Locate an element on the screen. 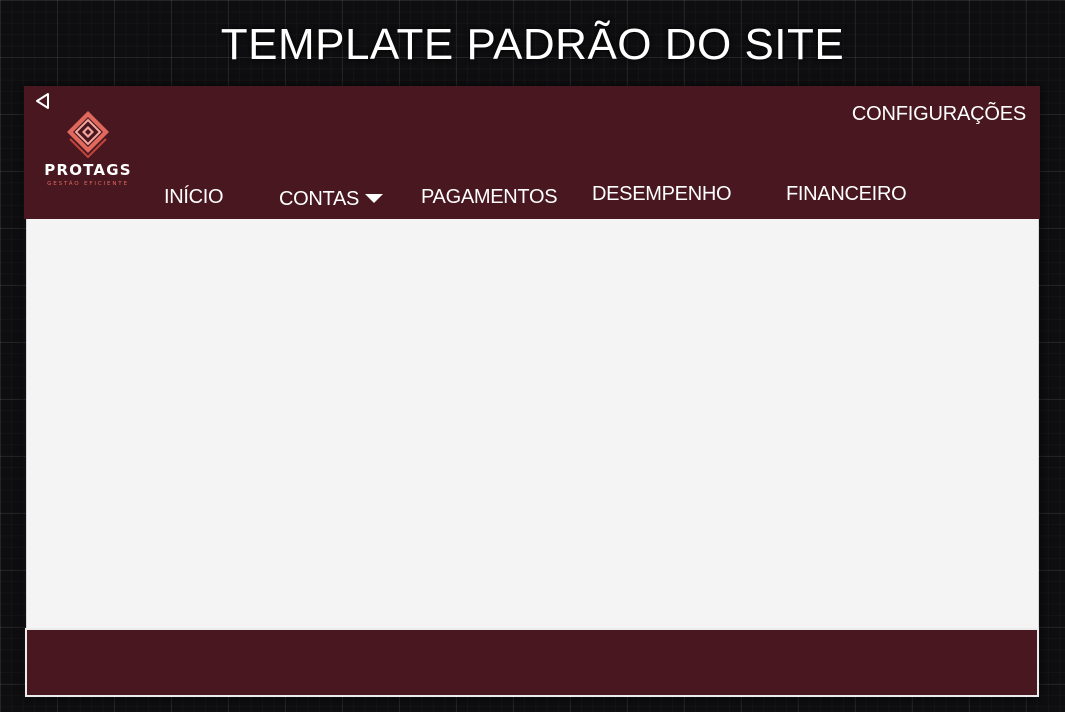  settings-link: CONFIGURAÇÕES is located at coordinates (939, 114).